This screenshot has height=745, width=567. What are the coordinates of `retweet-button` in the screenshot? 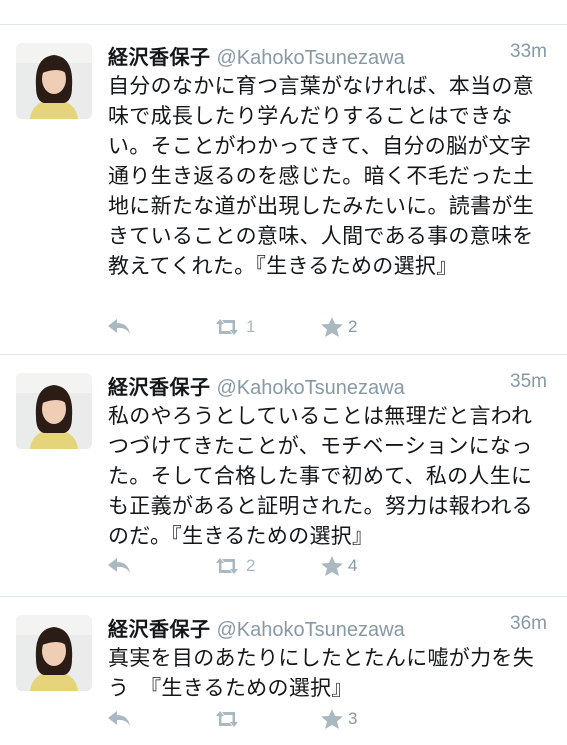 It's located at (229, 719).